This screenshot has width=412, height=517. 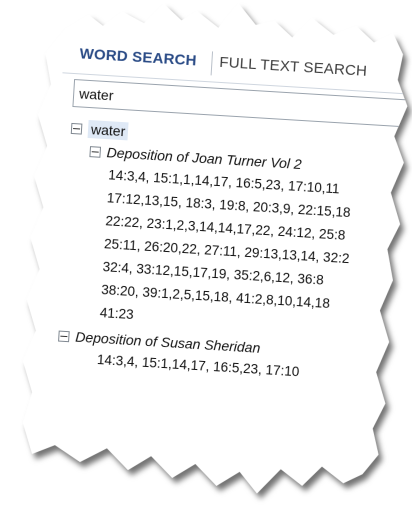 I want to click on root-term-label: water, so click(x=108, y=130).